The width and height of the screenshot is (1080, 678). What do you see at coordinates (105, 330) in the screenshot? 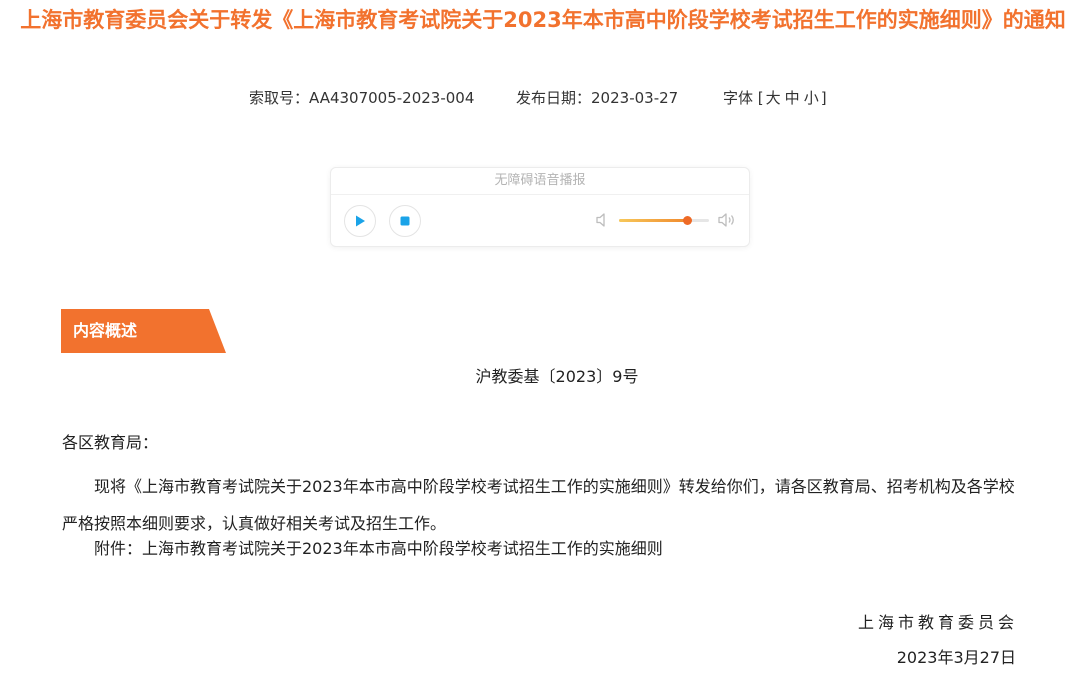
I see `section-tab-label: 内容概述` at bounding box center [105, 330].